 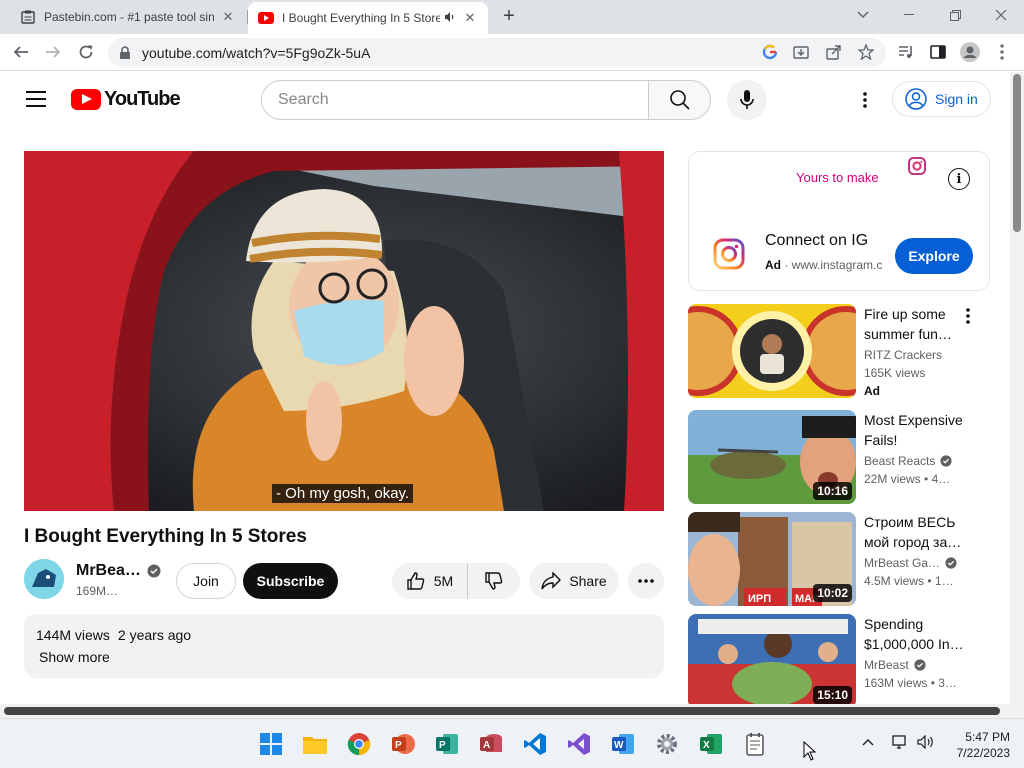 What do you see at coordinates (450, 18) in the screenshot?
I see `speaker-icon` at bounding box center [450, 18].